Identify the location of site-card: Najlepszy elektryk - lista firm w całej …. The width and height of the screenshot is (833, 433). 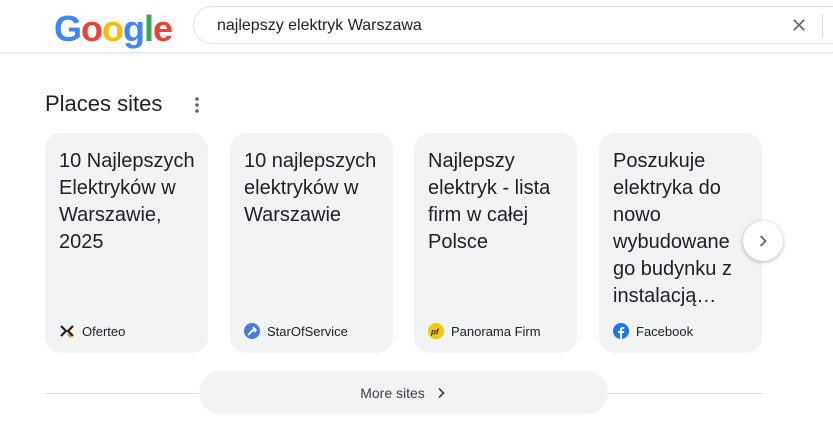
(495, 243).